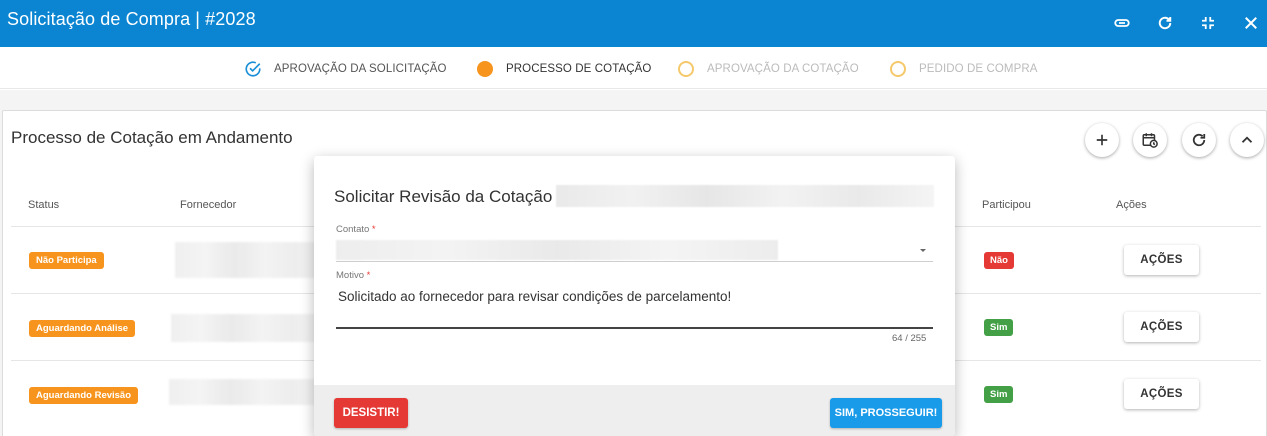 This screenshot has width=1267, height=436. What do you see at coordinates (633, 23) in the screenshot?
I see `title-bar: Solicitação de Compra | #2028` at bounding box center [633, 23].